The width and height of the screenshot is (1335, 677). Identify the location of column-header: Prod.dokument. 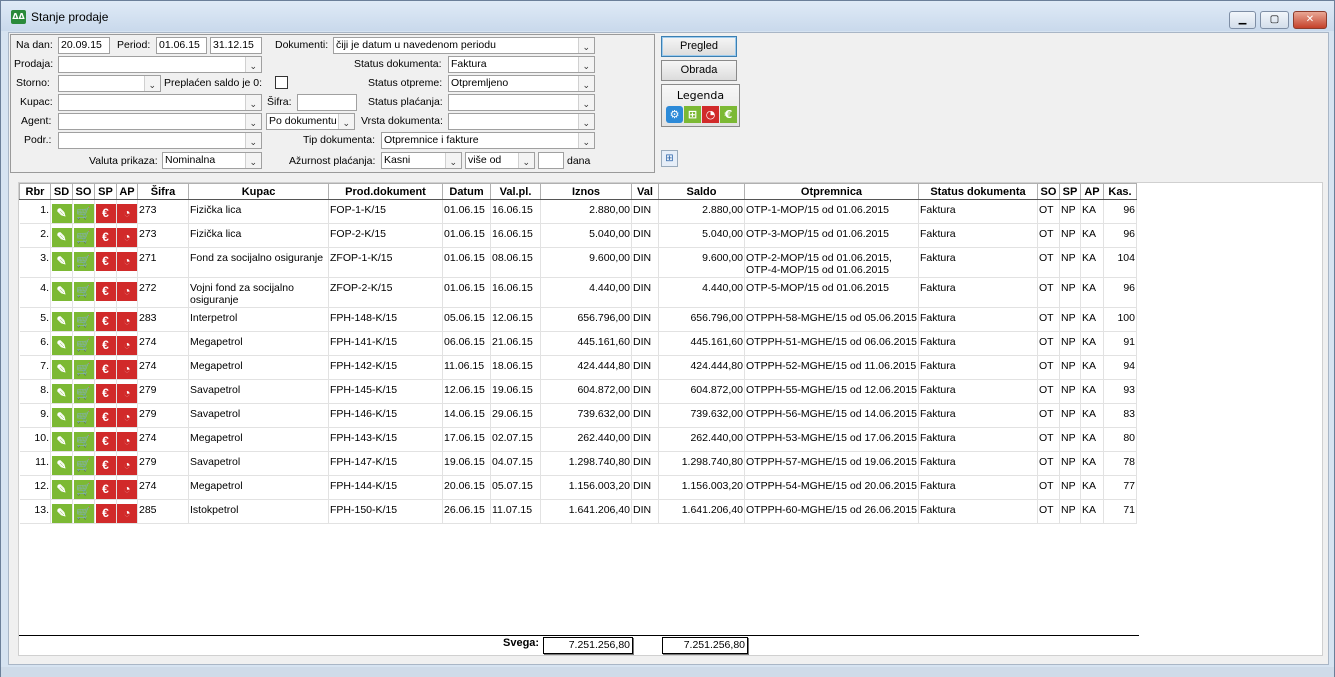
(385, 191).